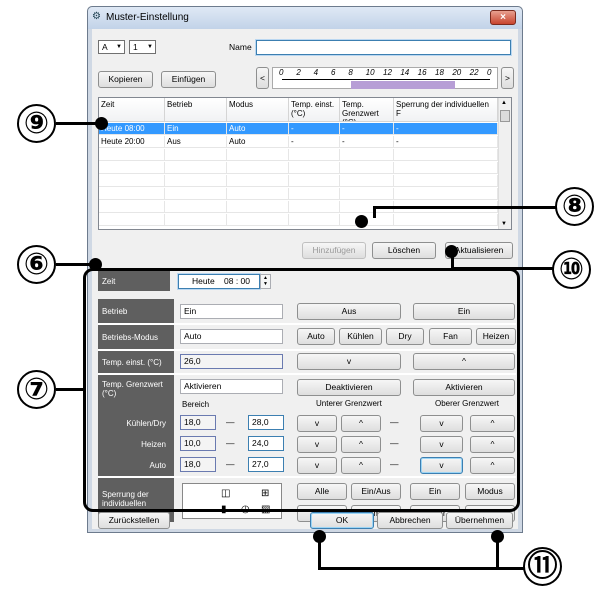 The image size is (605, 592). Describe the element at coordinates (574, 206) in the screenshot. I see `callout-8: ⑧` at that location.